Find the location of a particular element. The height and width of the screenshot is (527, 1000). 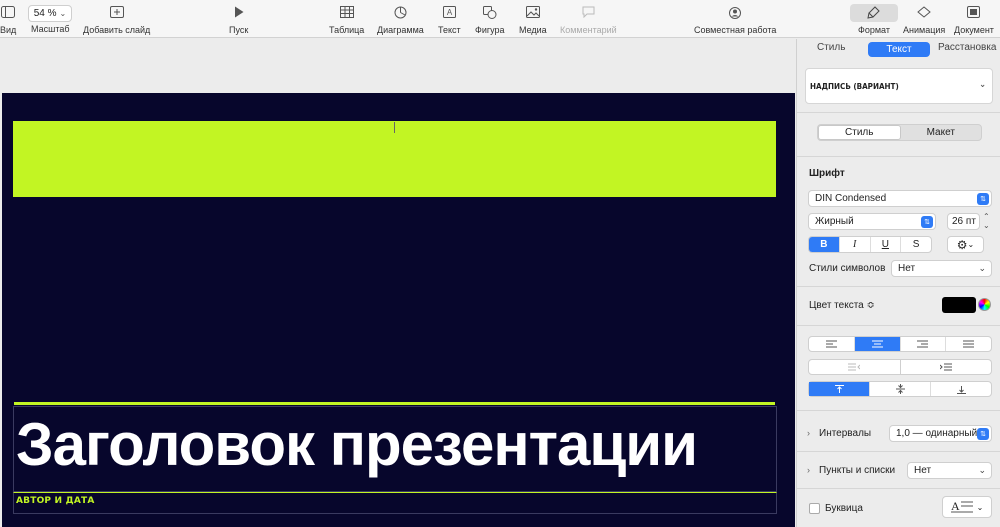

align-justify-icon is located at coordinates (968, 344).